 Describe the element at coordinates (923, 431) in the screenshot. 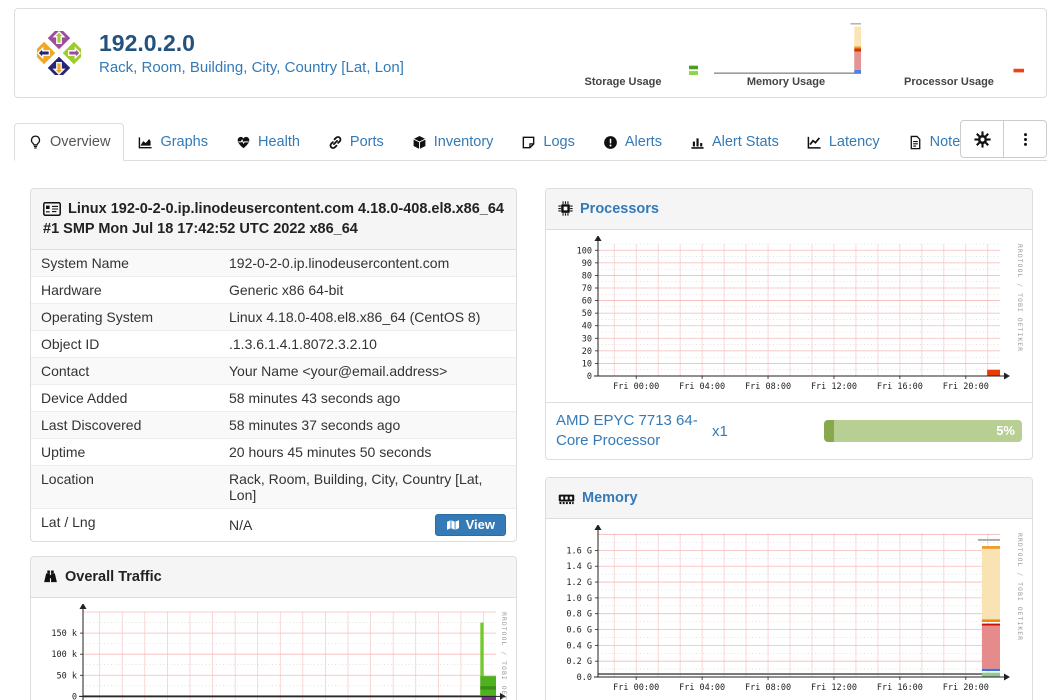

I see `cpu-usage-bar: 5%` at that location.